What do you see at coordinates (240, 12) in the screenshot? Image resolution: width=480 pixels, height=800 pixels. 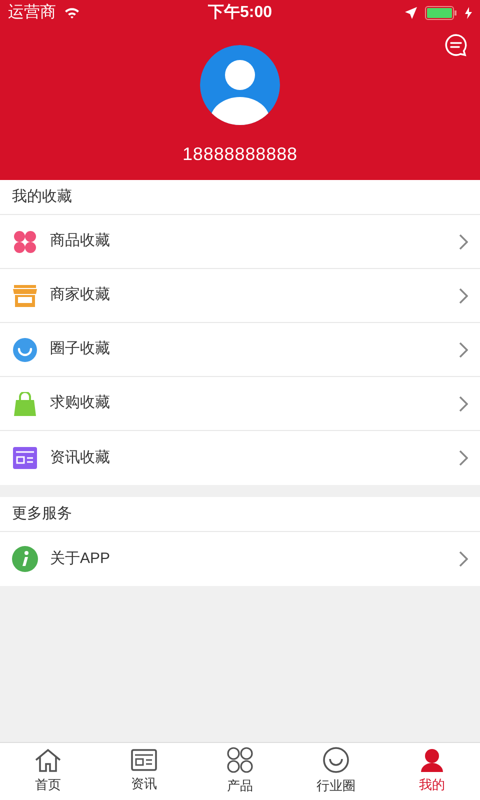 I see `clock-time: 下午5:00` at bounding box center [240, 12].